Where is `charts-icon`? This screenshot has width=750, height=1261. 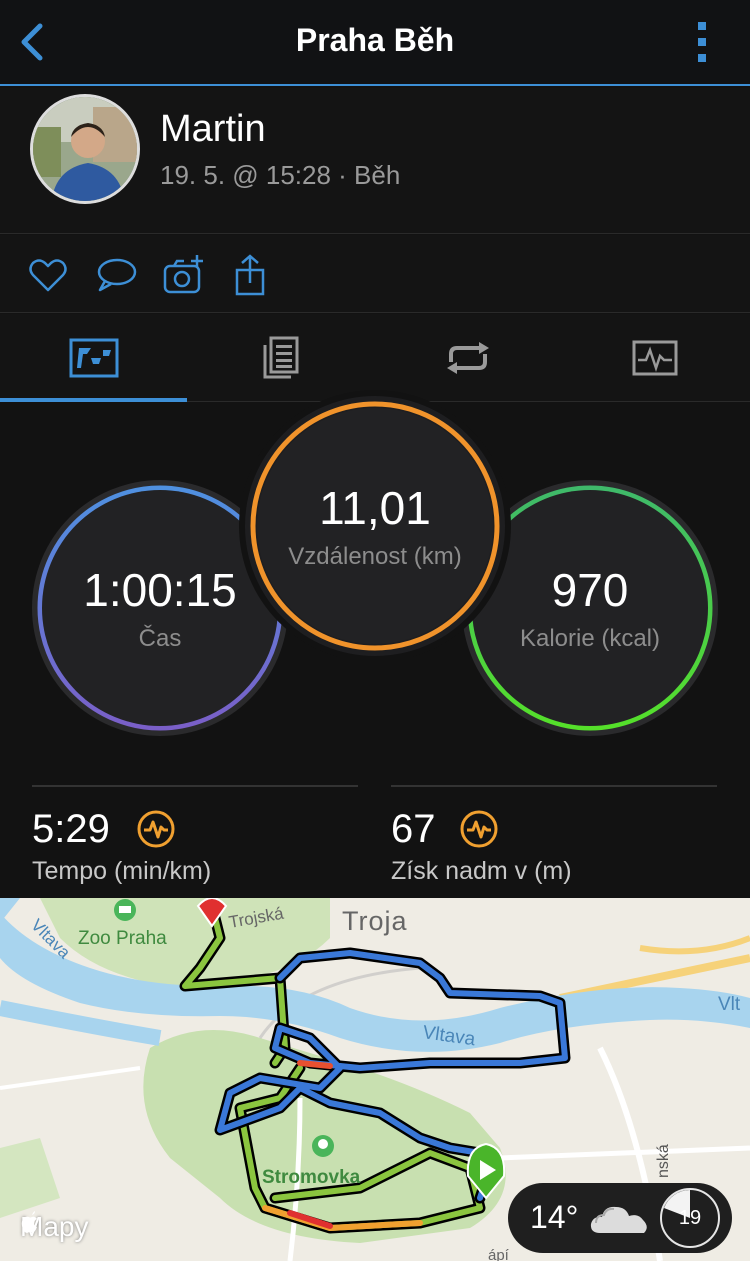 charts-icon is located at coordinates (654, 358).